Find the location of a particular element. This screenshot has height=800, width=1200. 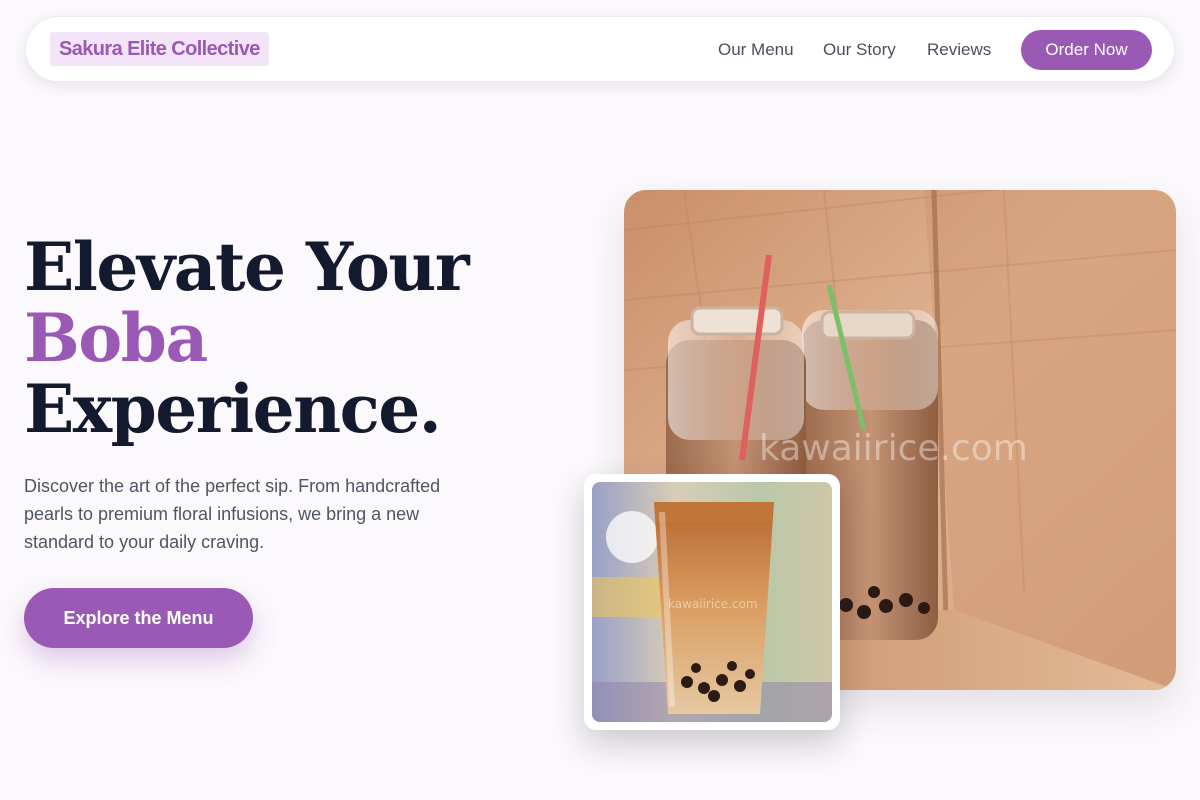

nav-link-reviews: Reviews is located at coordinates (959, 50).